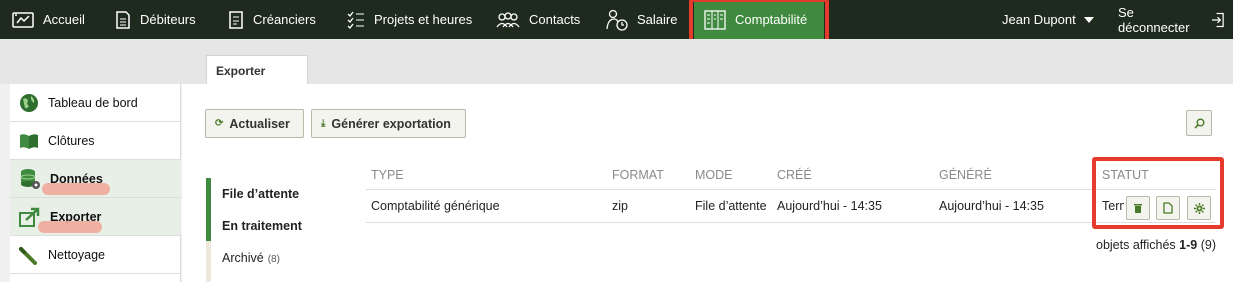 The image size is (1233, 282). Describe the element at coordinates (435, 206) in the screenshot. I see `cell-type: Comptabilité générique` at that location.